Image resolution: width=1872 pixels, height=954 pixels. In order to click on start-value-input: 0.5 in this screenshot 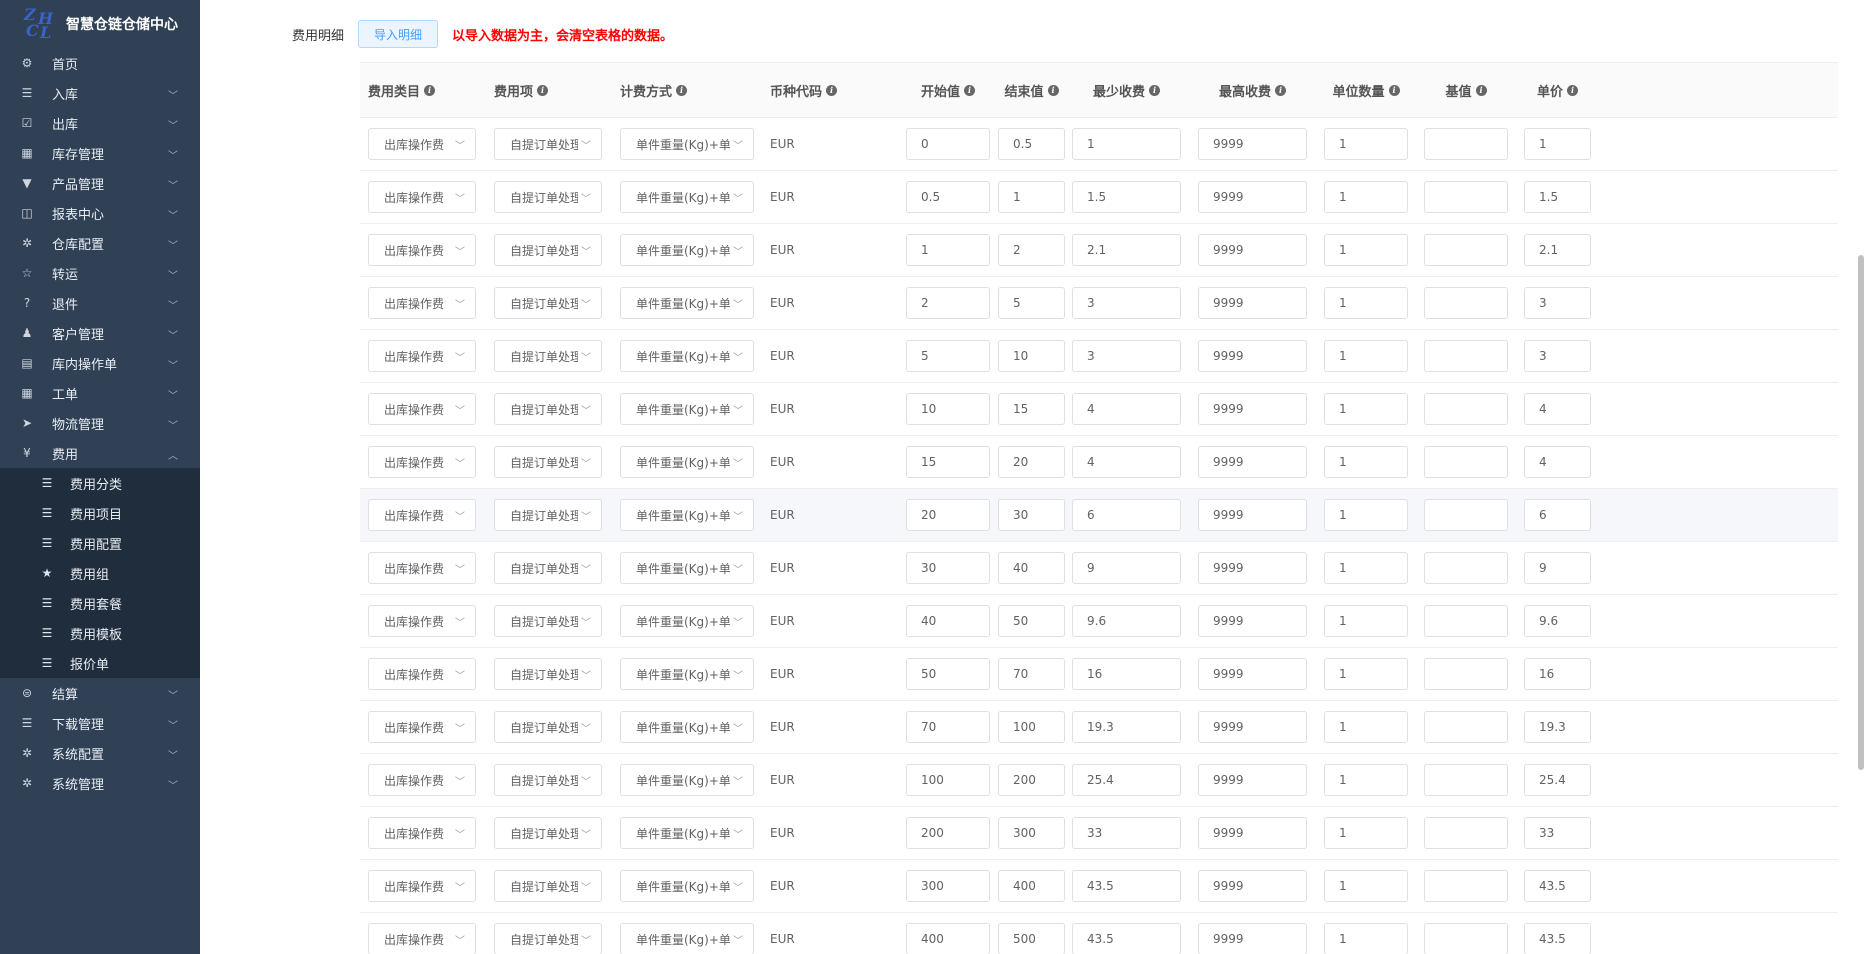, I will do `click(948, 197)`.